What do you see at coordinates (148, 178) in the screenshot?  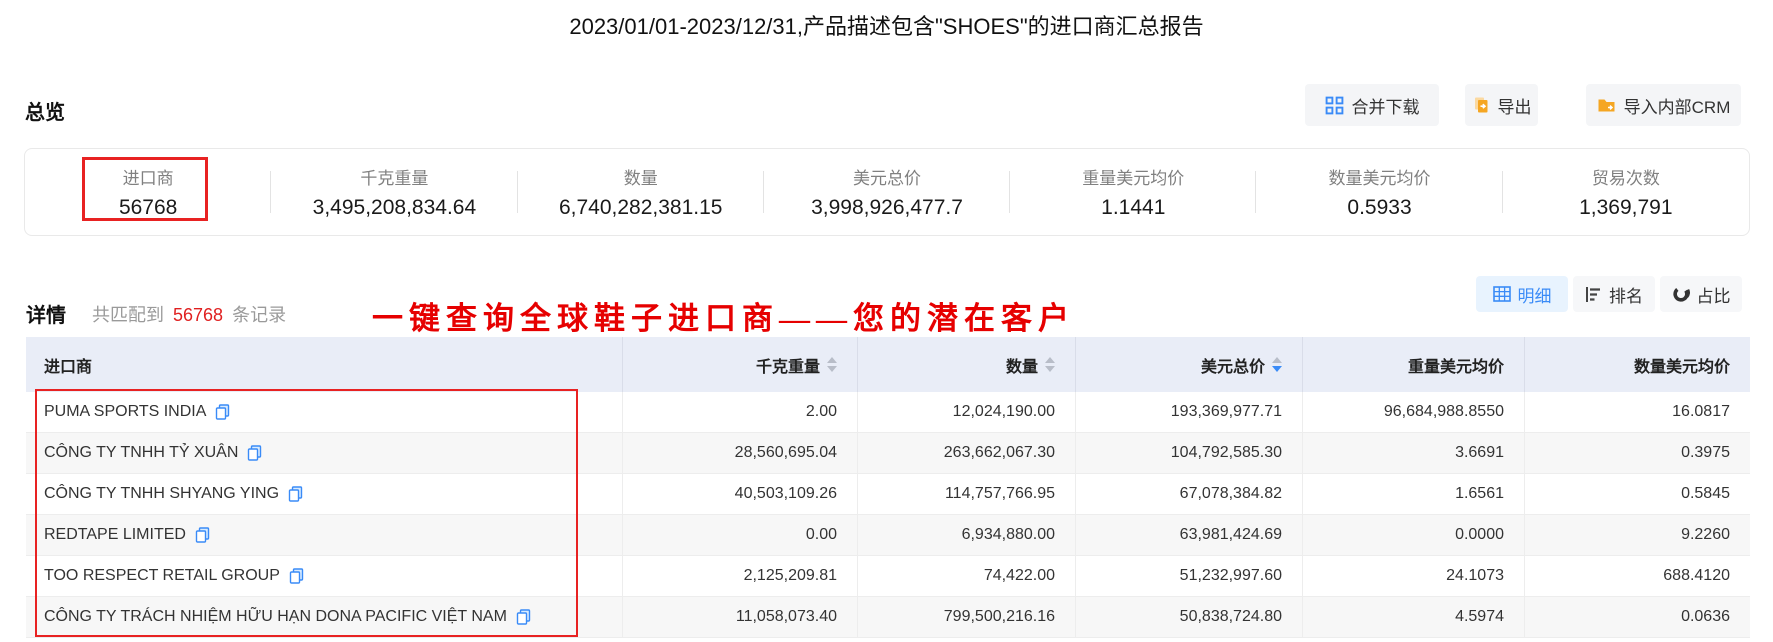 I see `stat-label: 进口商` at bounding box center [148, 178].